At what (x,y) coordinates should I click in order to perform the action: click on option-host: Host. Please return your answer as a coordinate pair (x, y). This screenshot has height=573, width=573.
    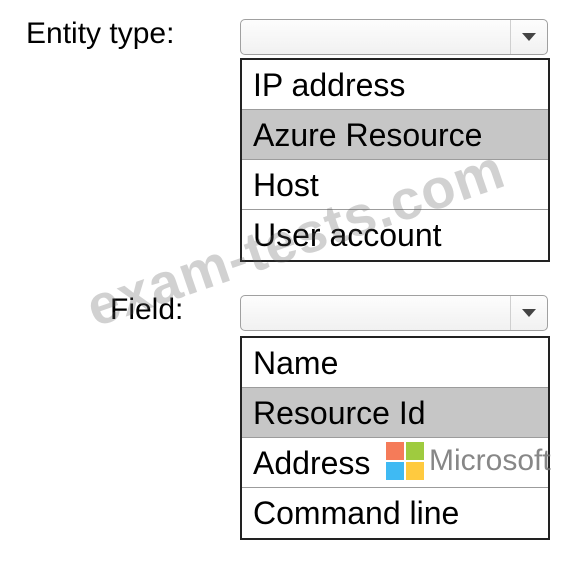
    Looking at the image, I should click on (395, 185).